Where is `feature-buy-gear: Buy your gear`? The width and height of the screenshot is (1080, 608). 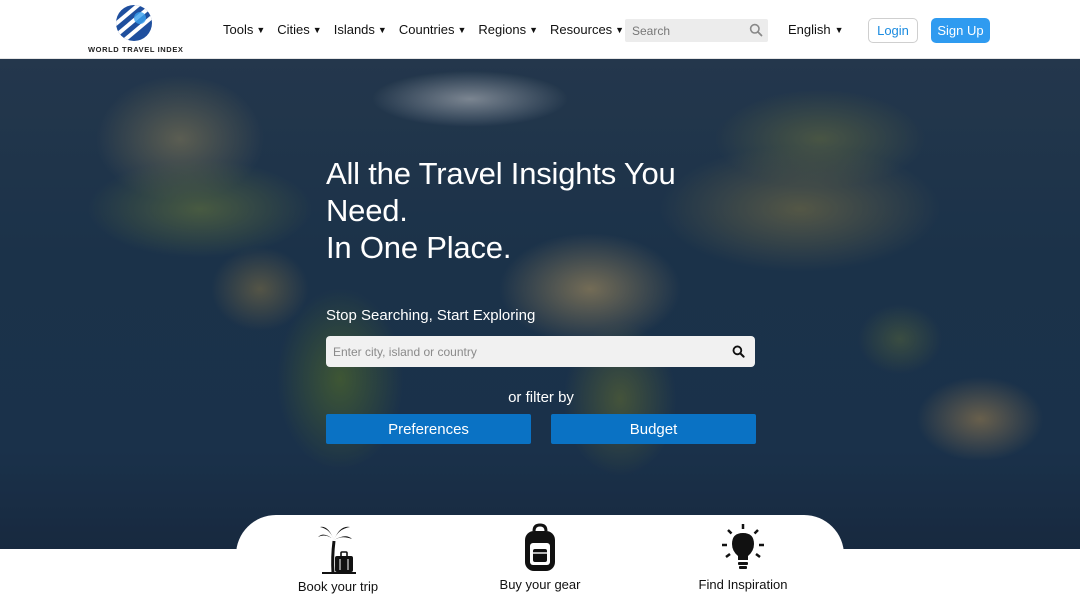
feature-buy-gear: Buy your gear is located at coordinates (540, 557).